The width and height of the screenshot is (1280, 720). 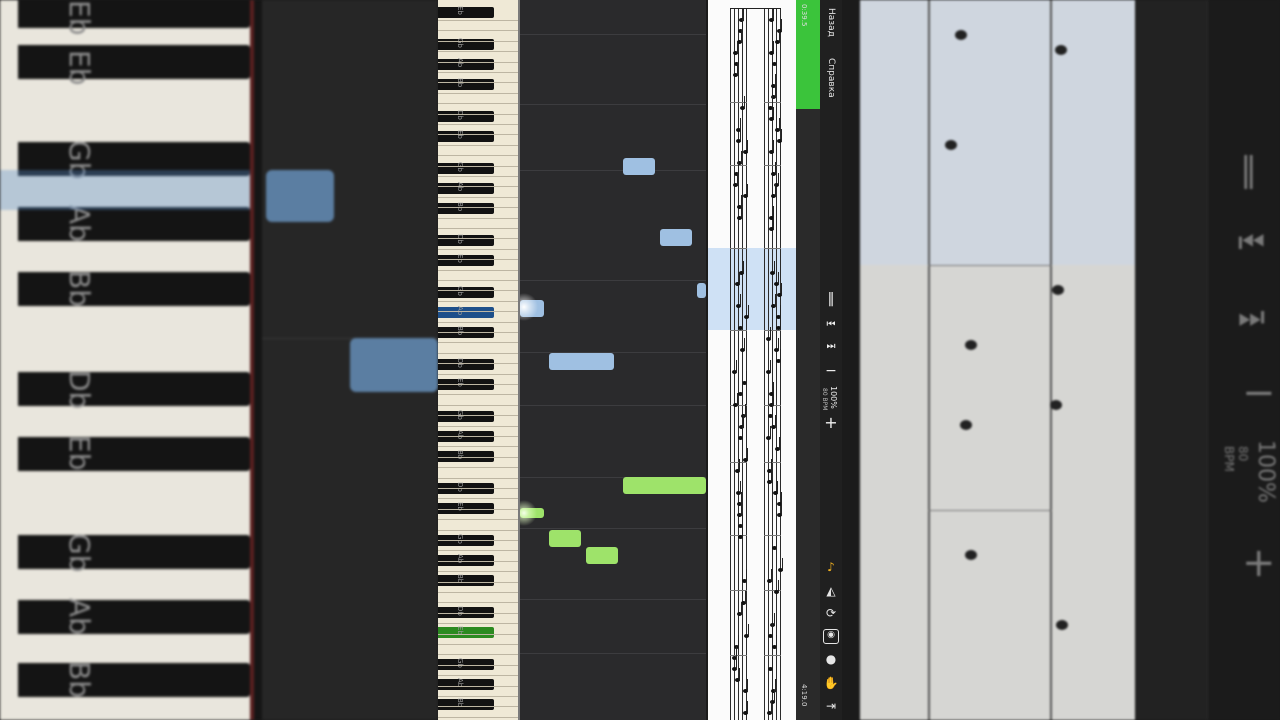 What do you see at coordinates (831, 347) in the screenshot?
I see `skip-forward-icon: ⏭` at bounding box center [831, 347].